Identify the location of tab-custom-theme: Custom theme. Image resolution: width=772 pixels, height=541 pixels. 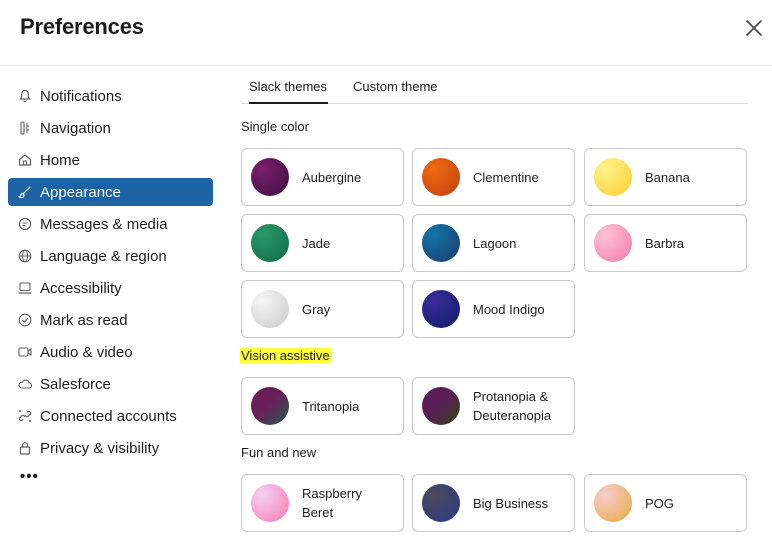
(395, 86).